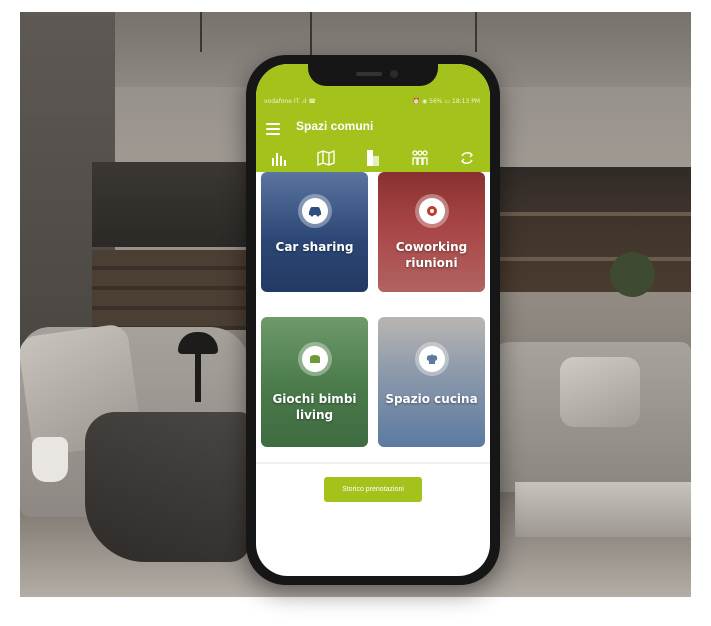 Image resolution: width=711 pixels, height=626 pixels. I want to click on carrier-status: vodafone IT .ıl ☎, so click(290, 101).